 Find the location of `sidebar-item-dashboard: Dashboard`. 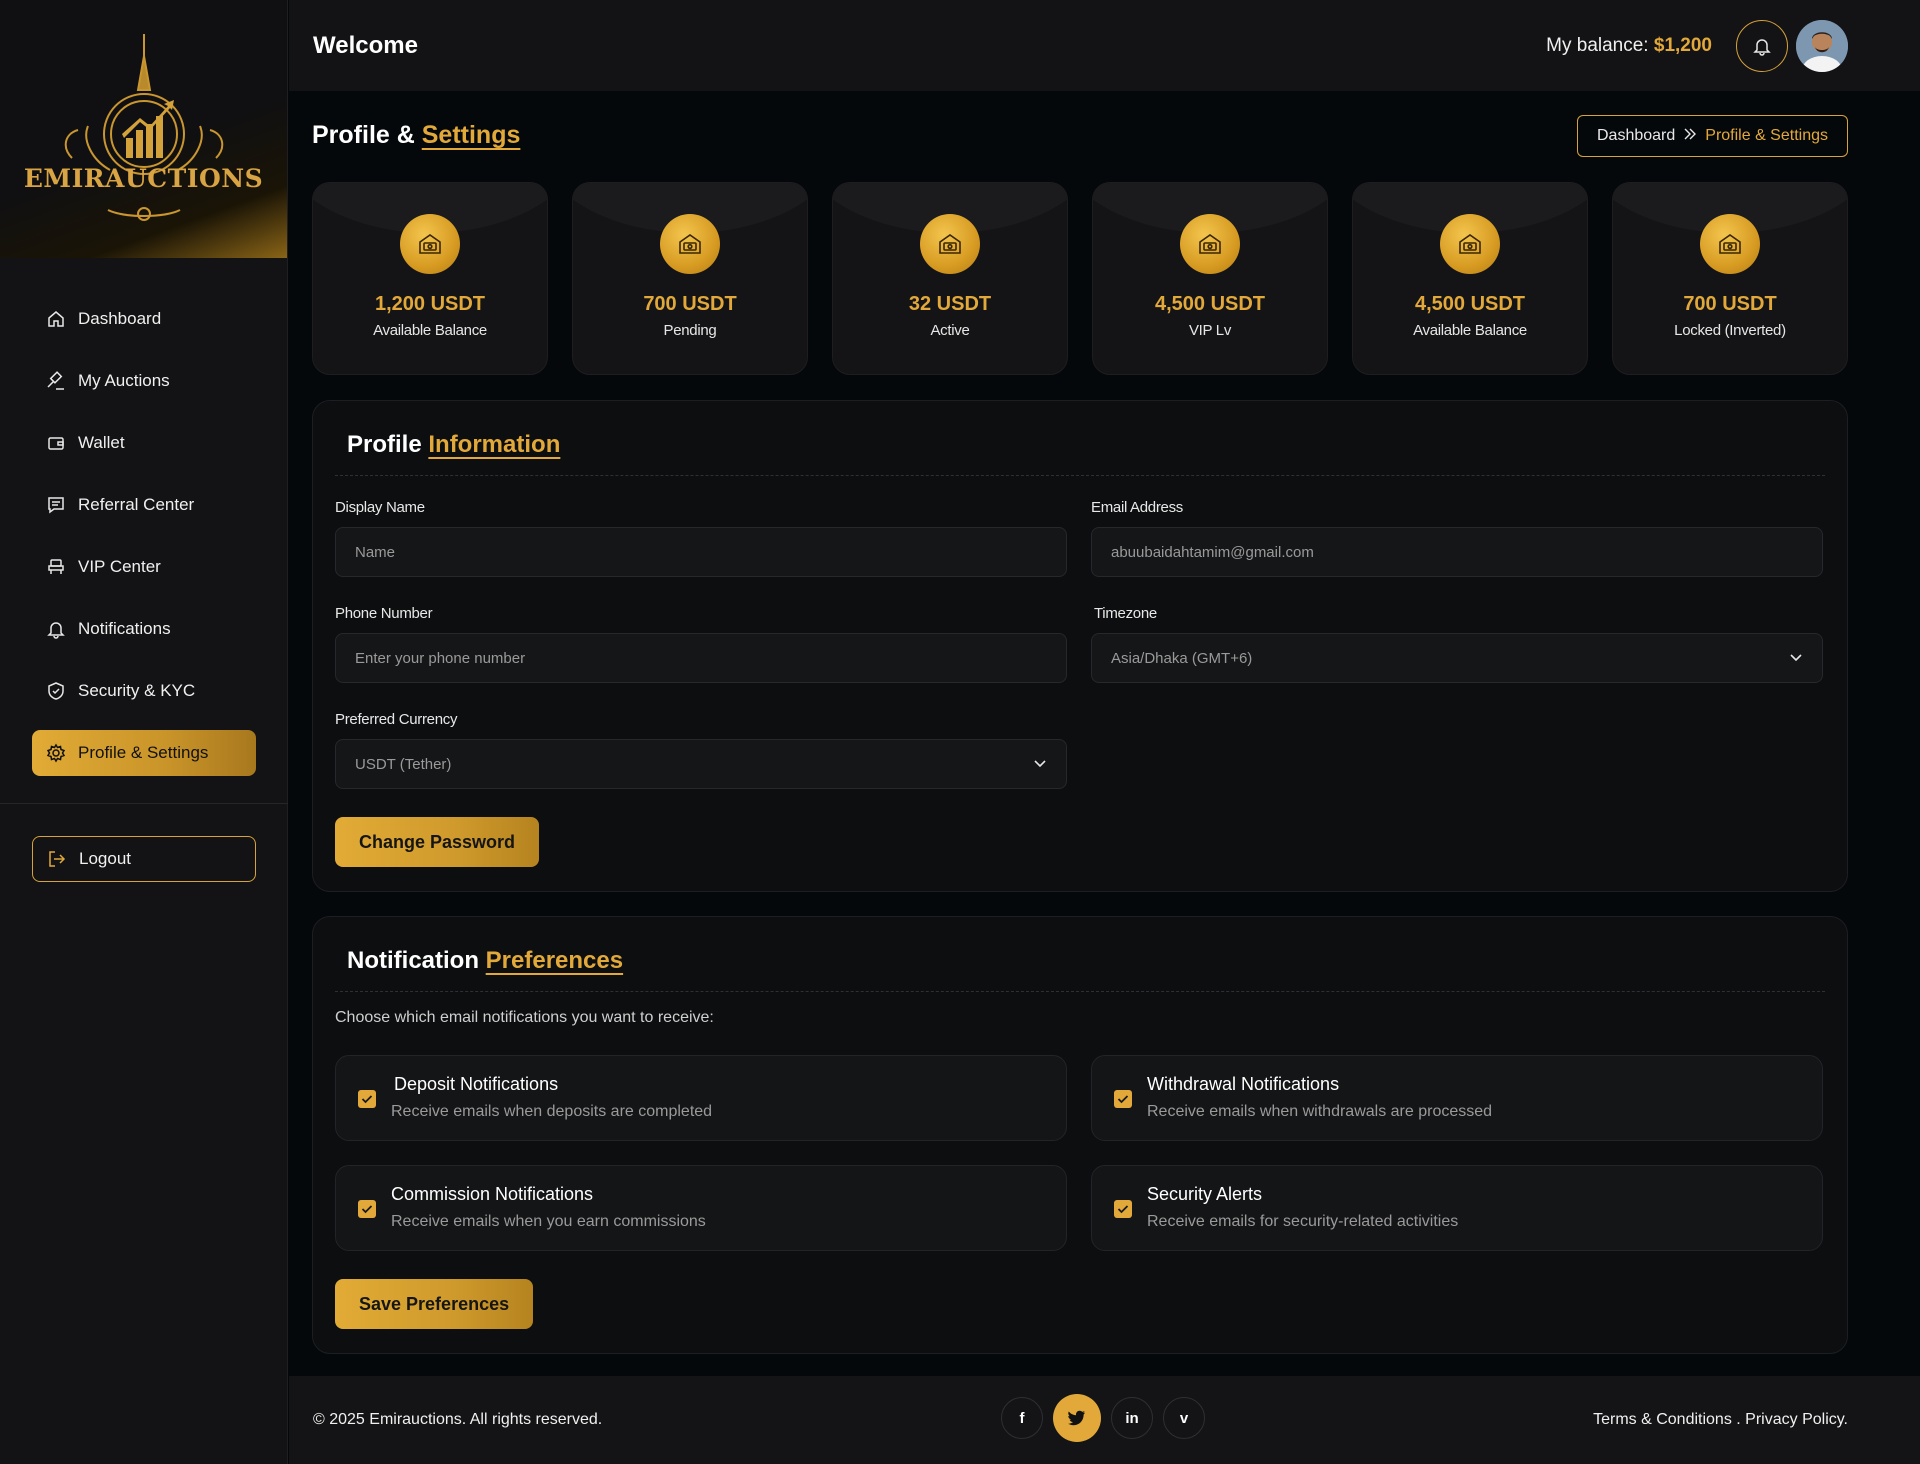

sidebar-item-dashboard: Dashboard is located at coordinates (144, 319).